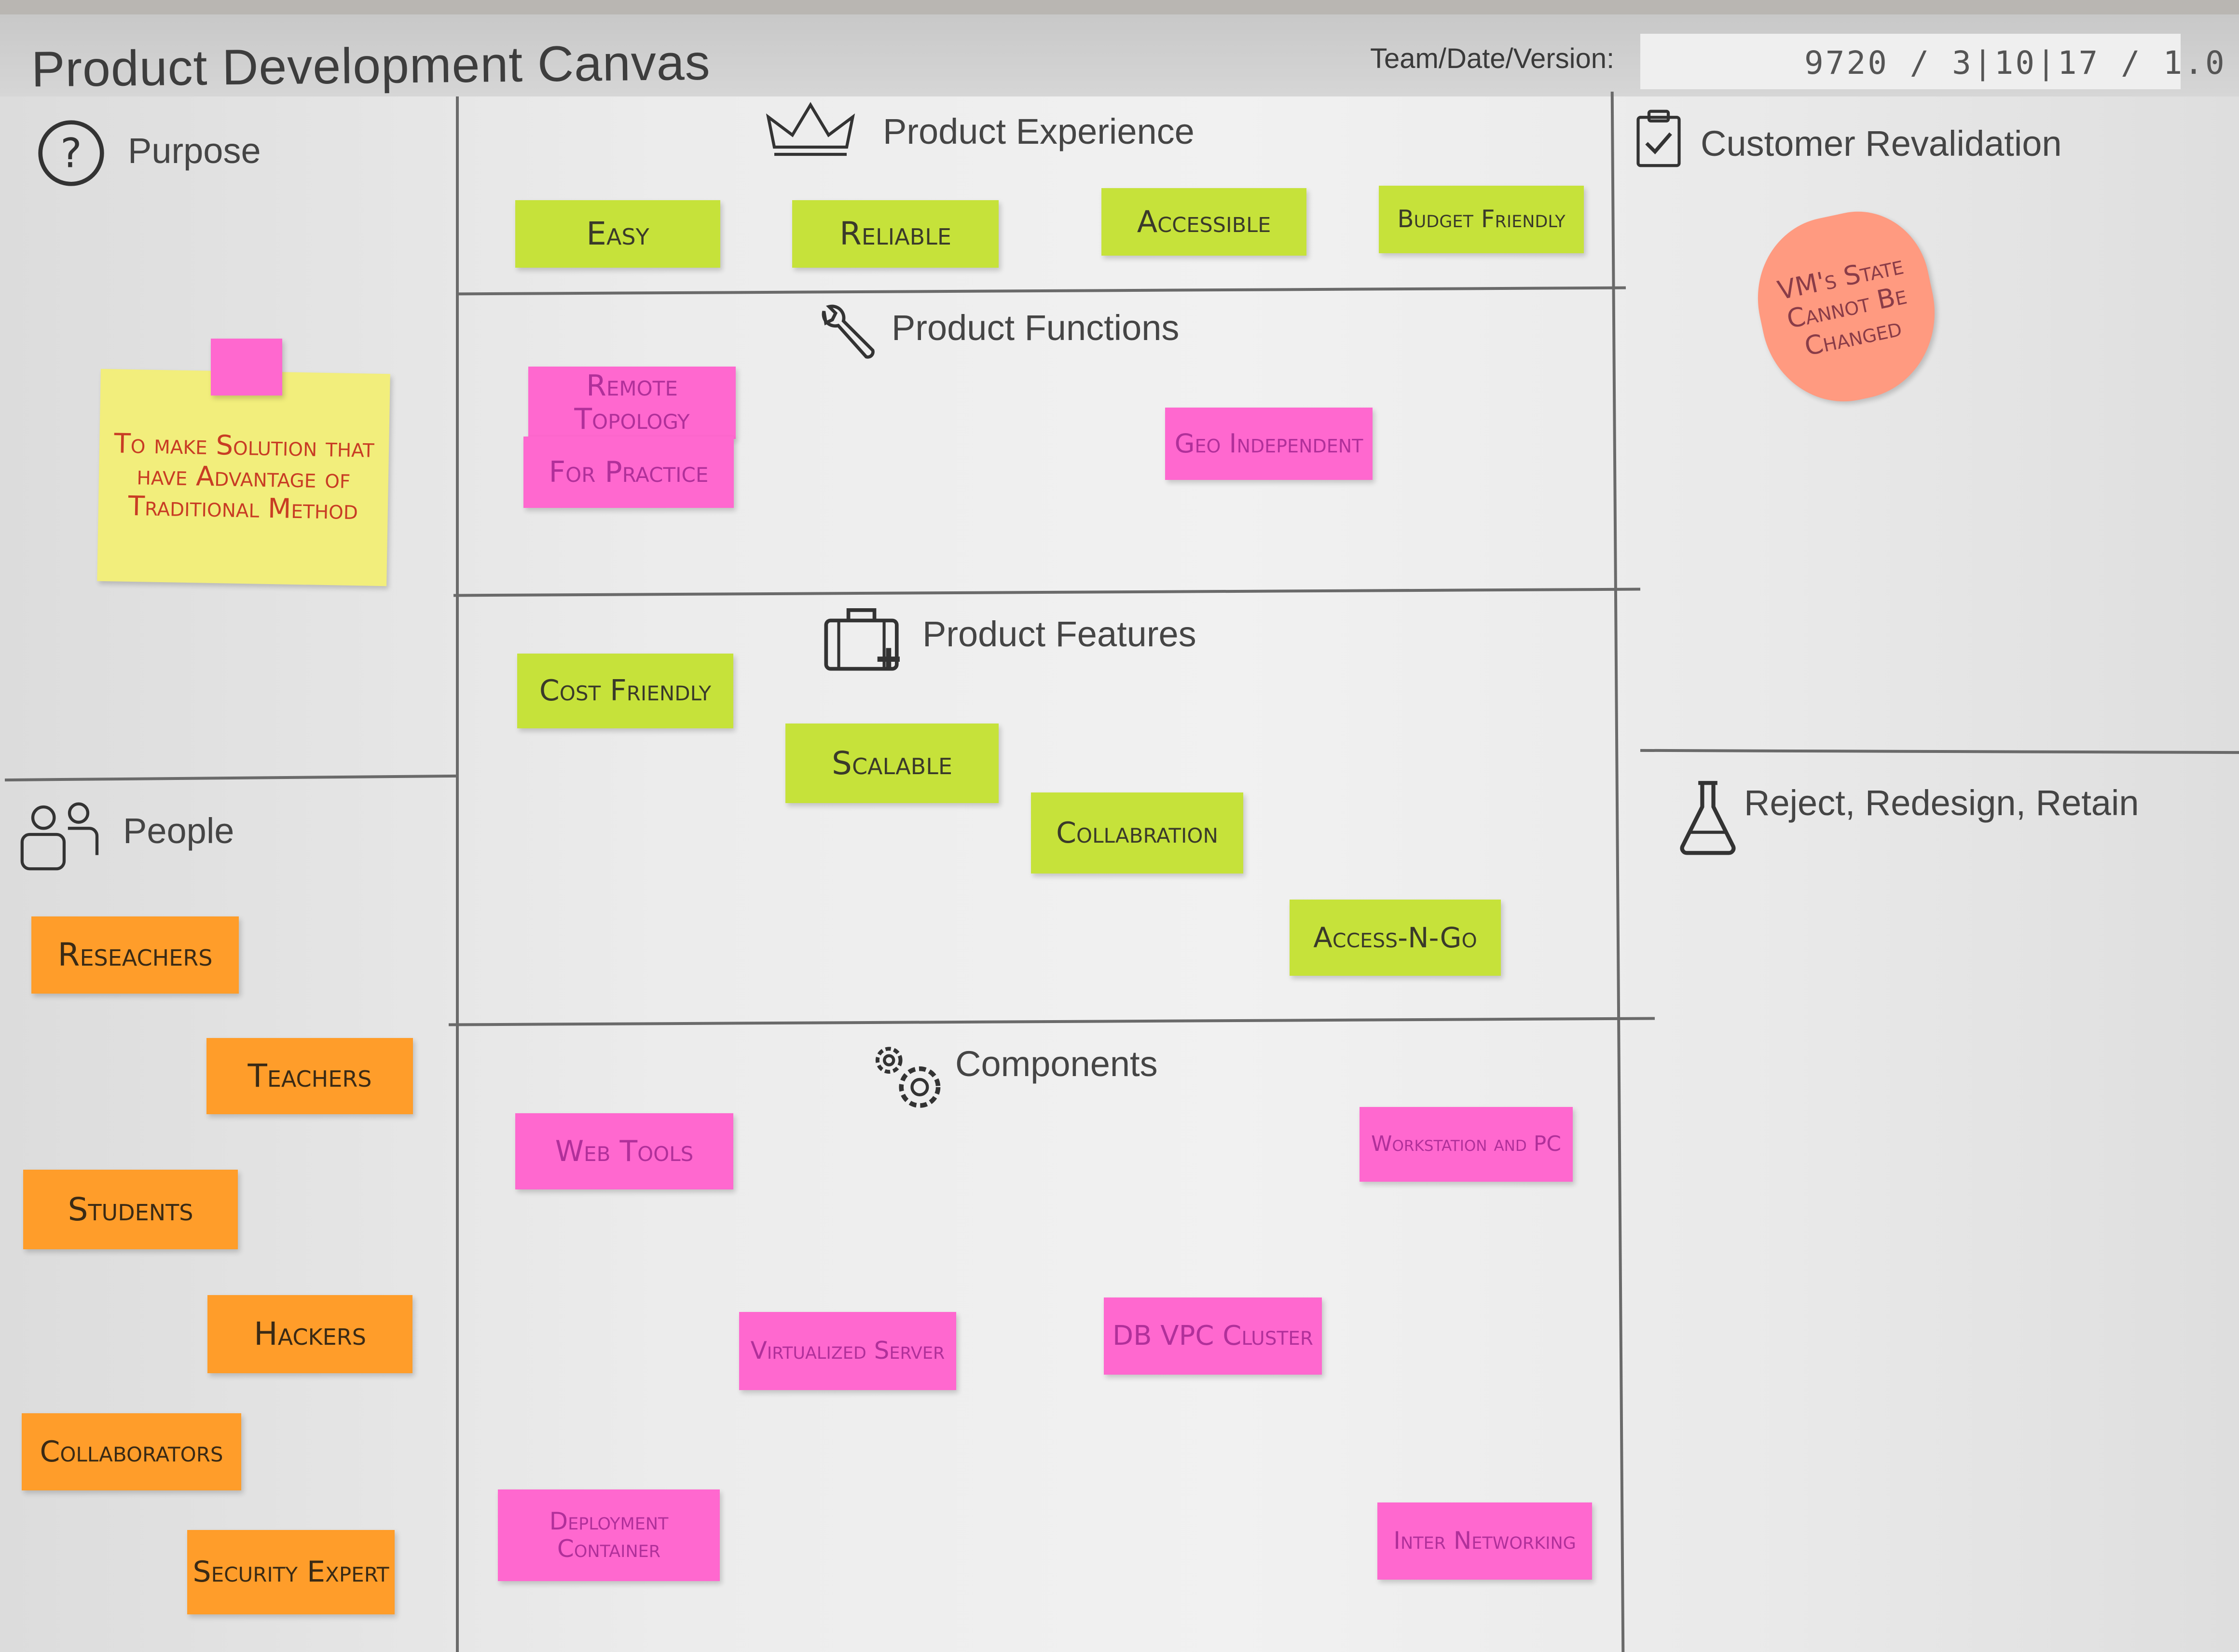  I want to click on question-mark-icon: ?, so click(71, 153).